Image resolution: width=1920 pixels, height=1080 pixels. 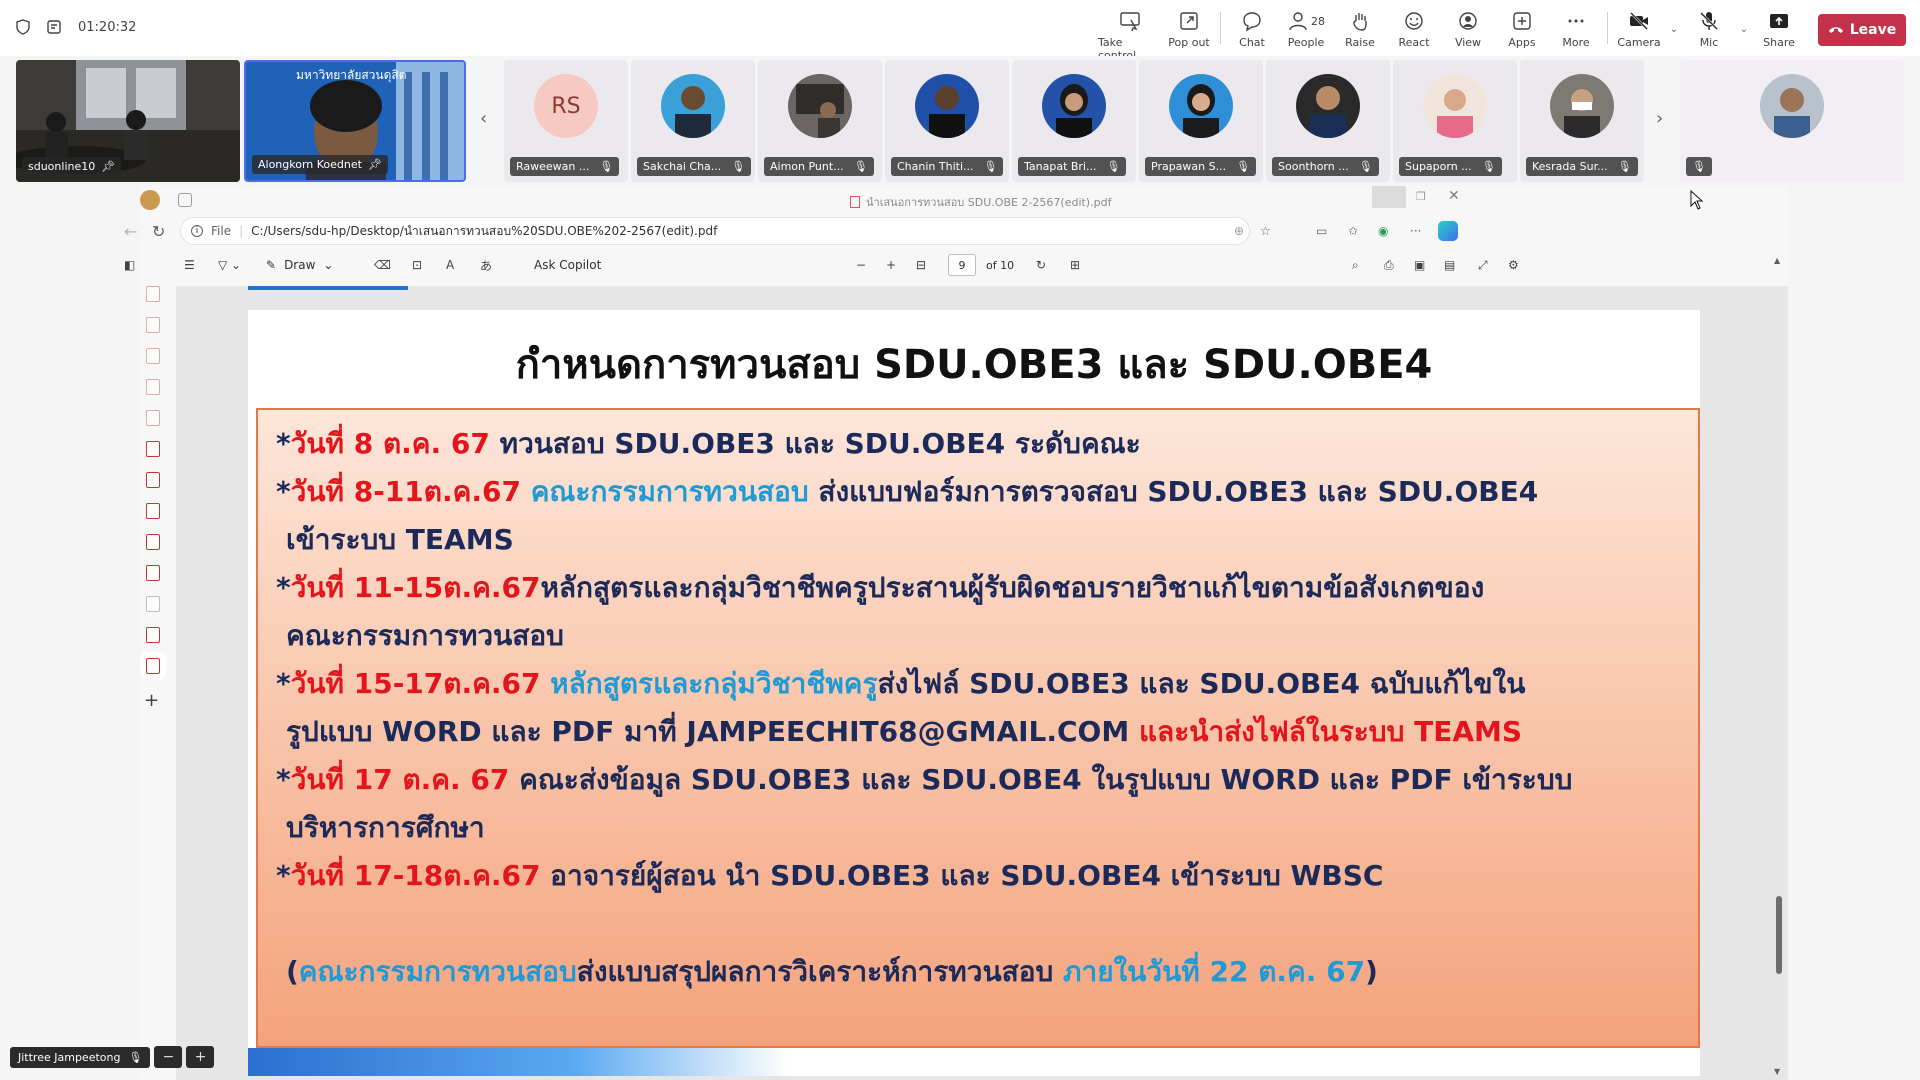 I want to click on camera-options-chevron-icon: ⌄, so click(x=1674, y=29).